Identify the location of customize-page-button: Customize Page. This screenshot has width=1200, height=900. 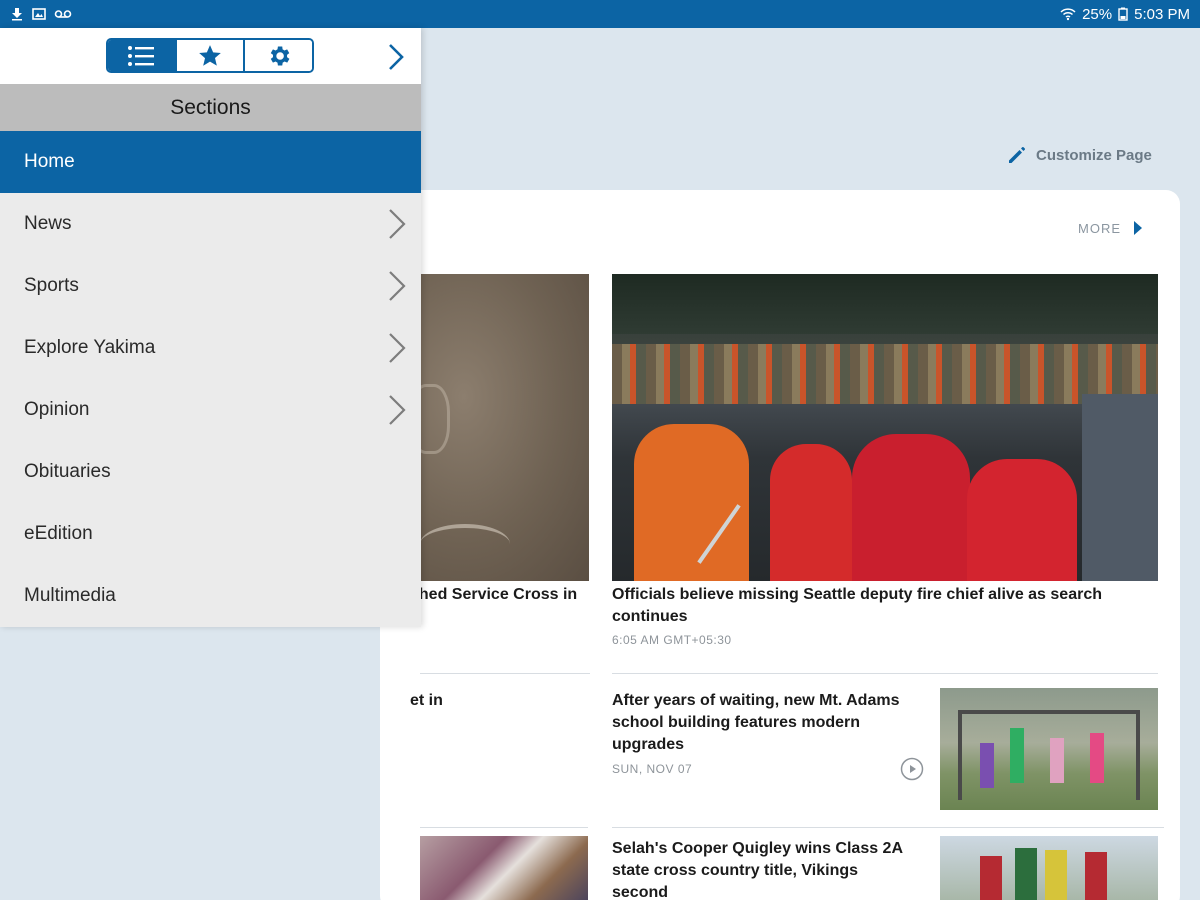
(1079, 155).